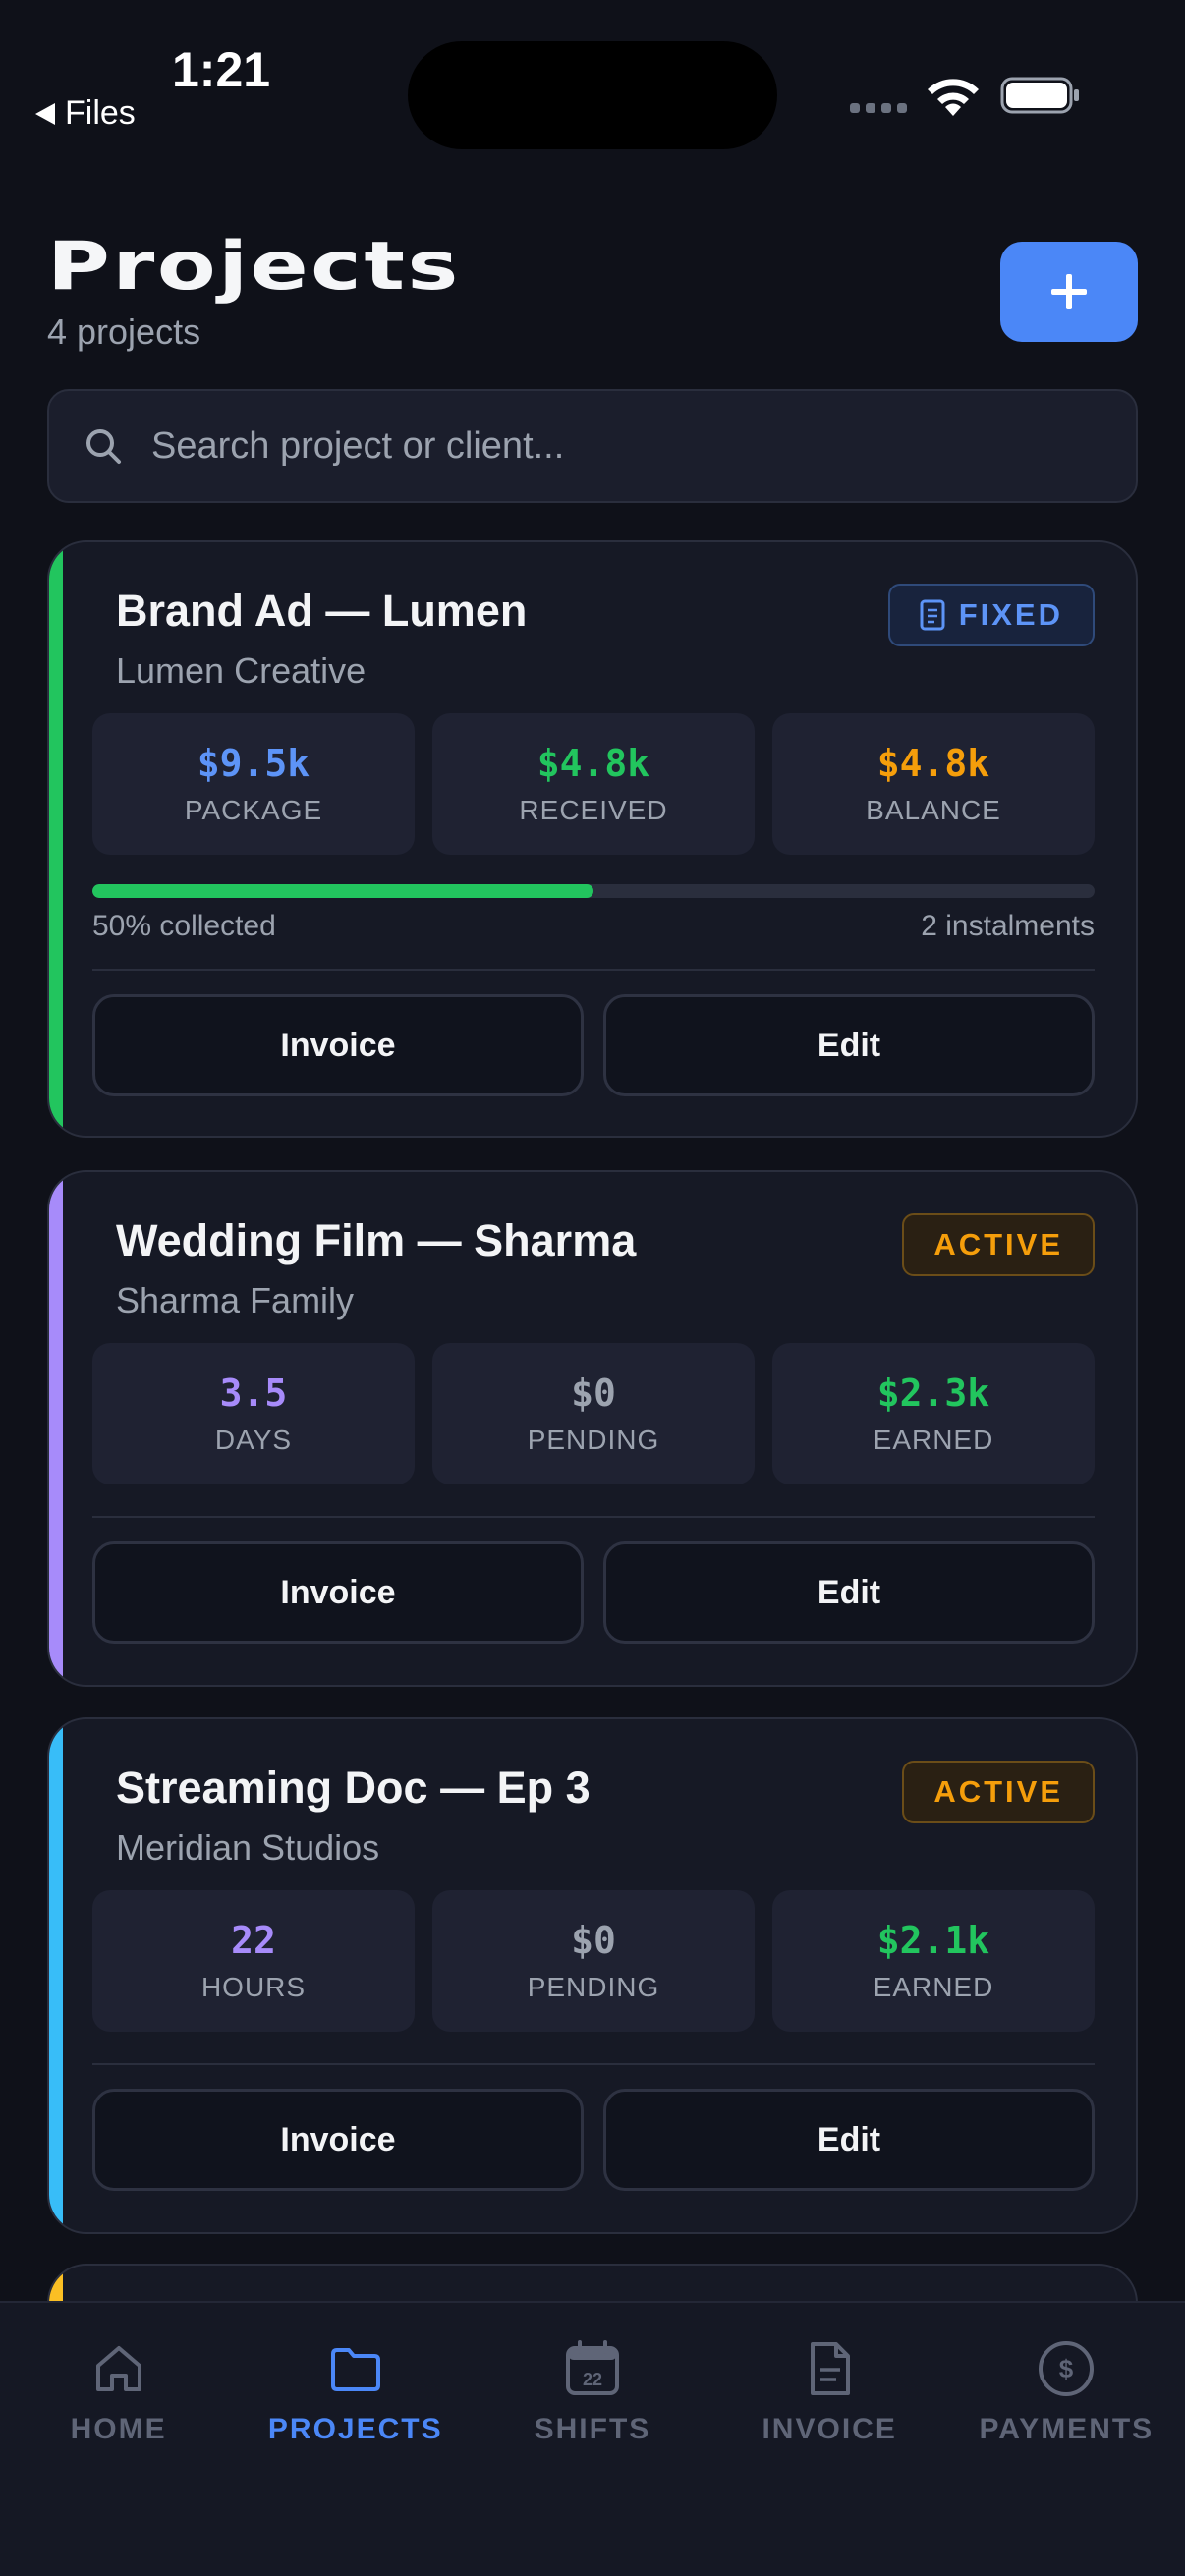 The height and width of the screenshot is (2576, 1185). I want to click on project-title: Wedding Film — Sharma, so click(377, 1240).